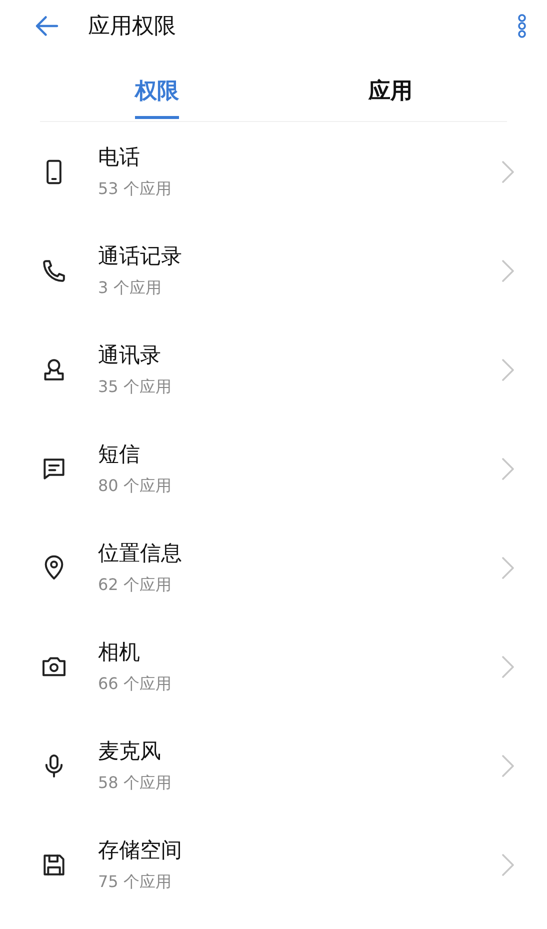 Image resolution: width=547 pixels, height=929 pixels. What do you see at coordinates (390, 93) in the screenshot?
I see `tab: 应用` at bounding box center [390, 93].